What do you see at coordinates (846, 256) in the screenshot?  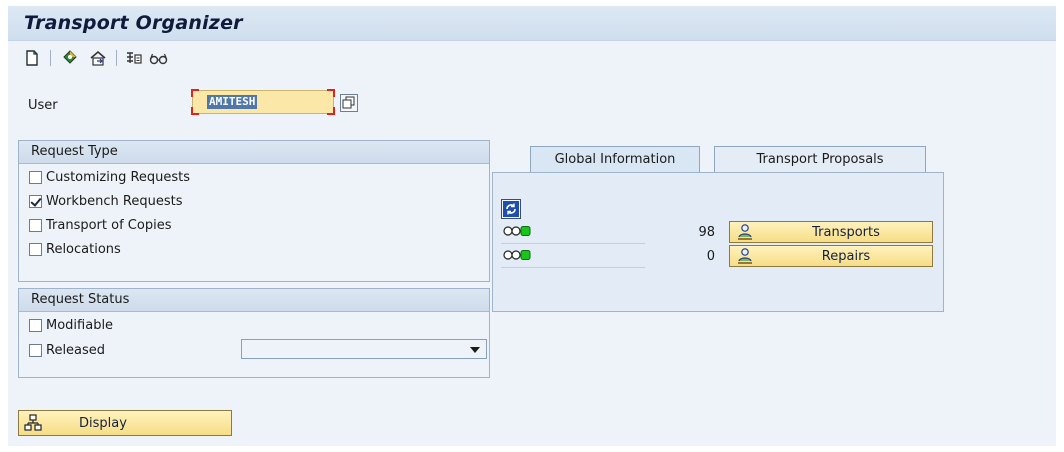 I see `repairs-button-label: Repairs` at bounding box center [846, 256].